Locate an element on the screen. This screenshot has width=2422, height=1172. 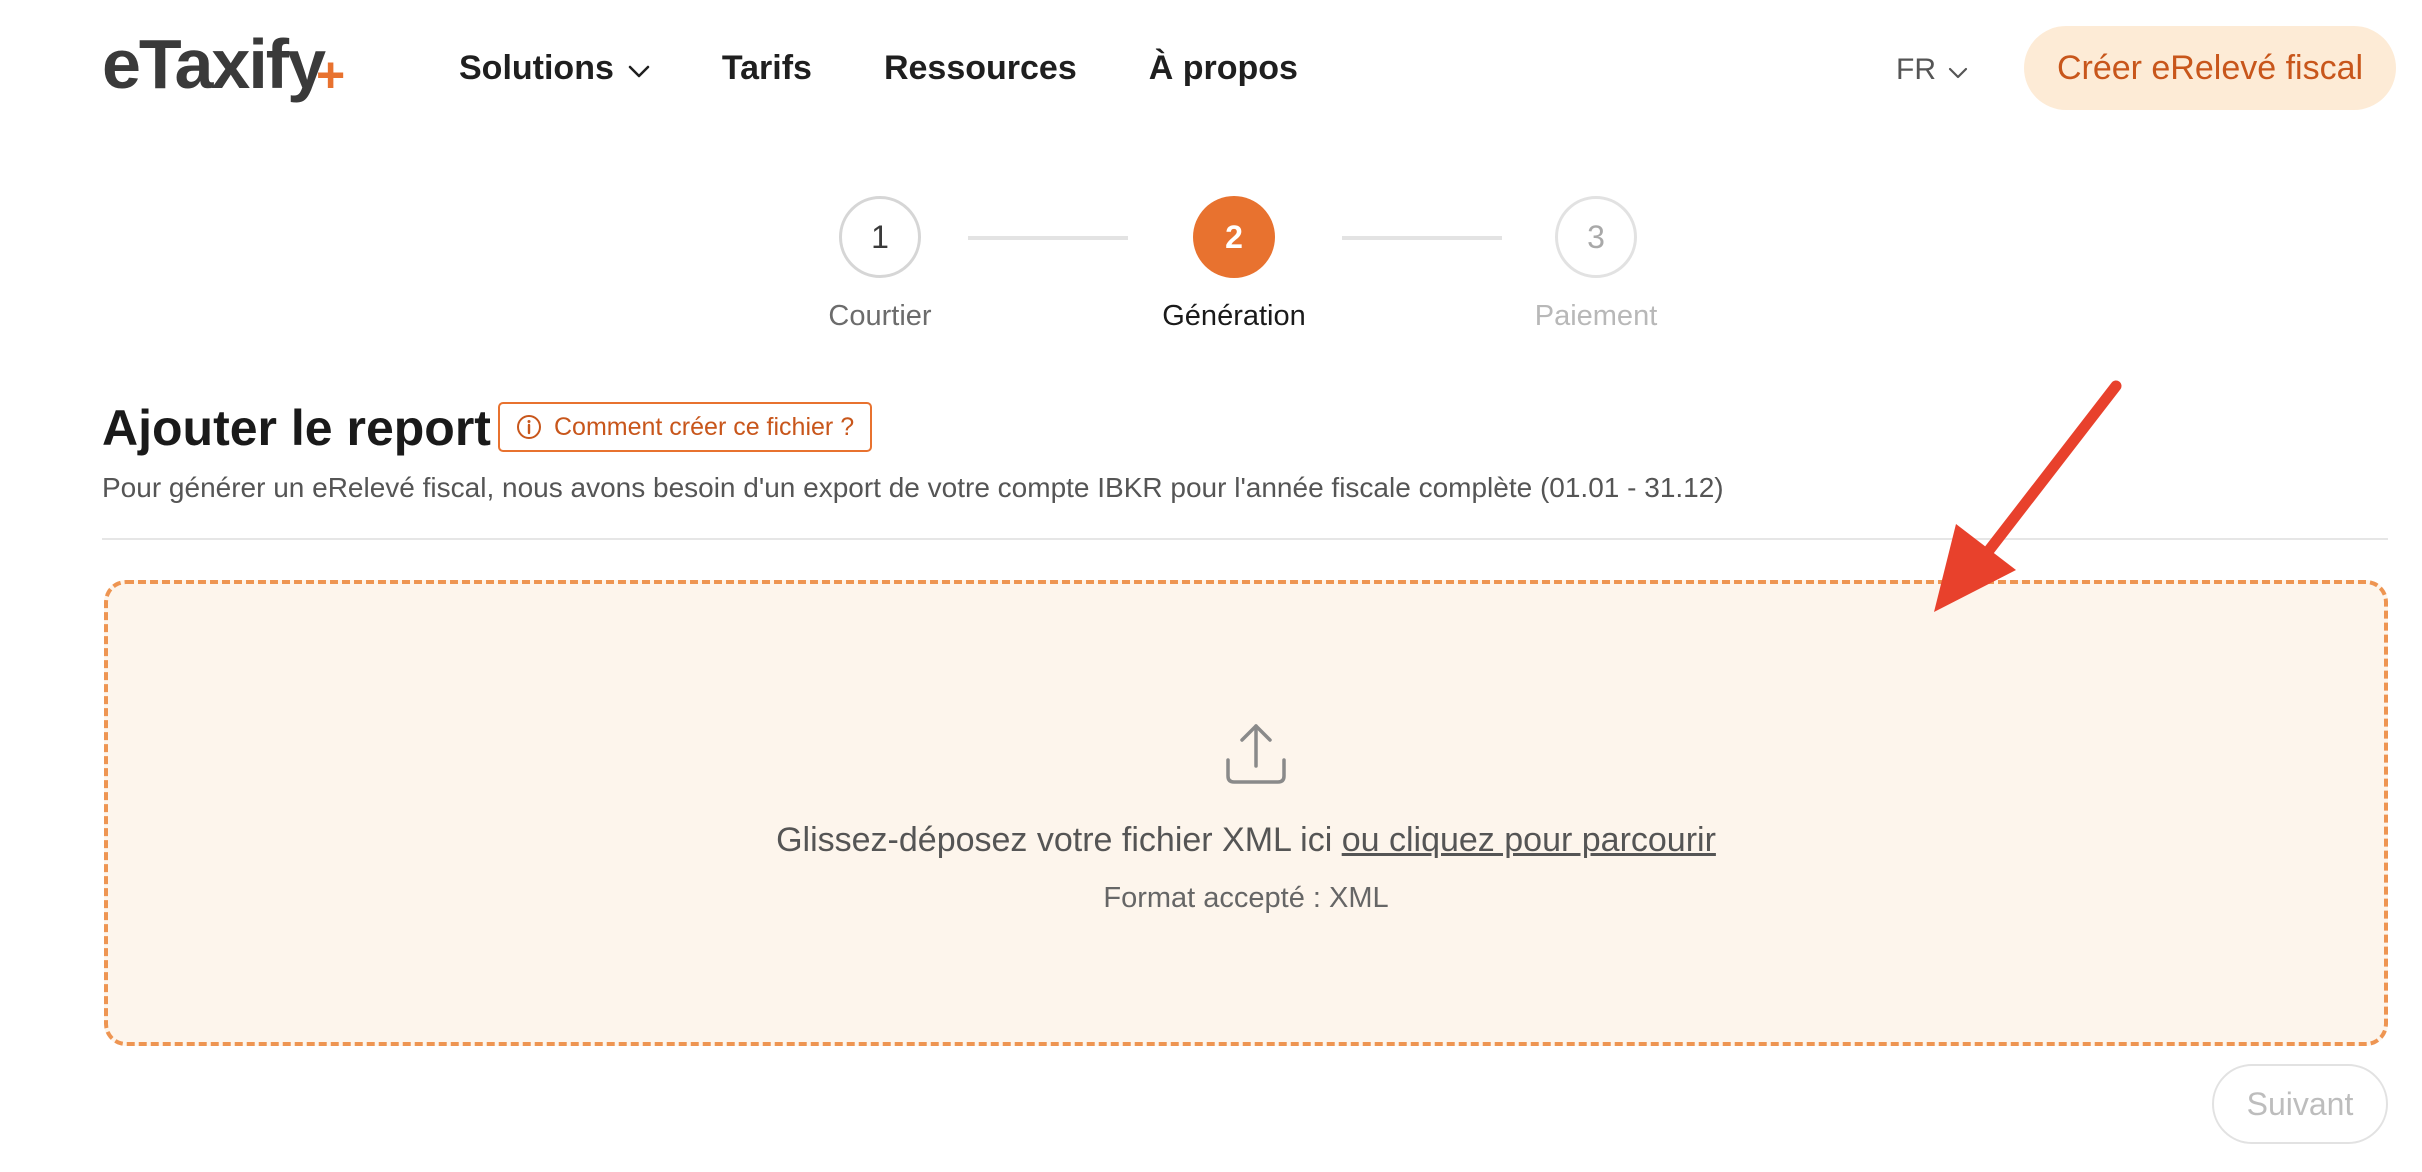
step-courtier: 1 Courtier is located at coordinates (880, 266).